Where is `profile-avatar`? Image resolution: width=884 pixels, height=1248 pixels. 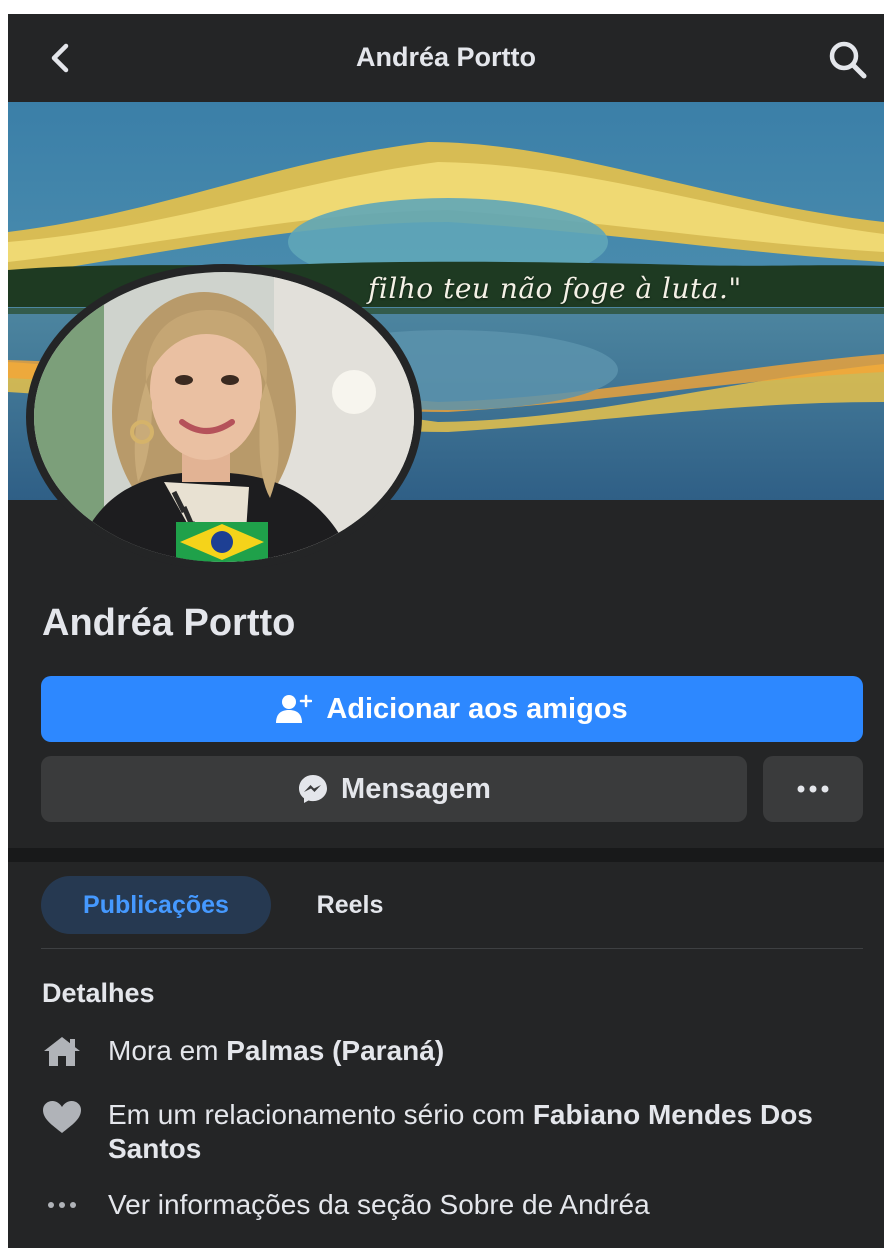 profile-avatar is located at coordinates (224, 417).